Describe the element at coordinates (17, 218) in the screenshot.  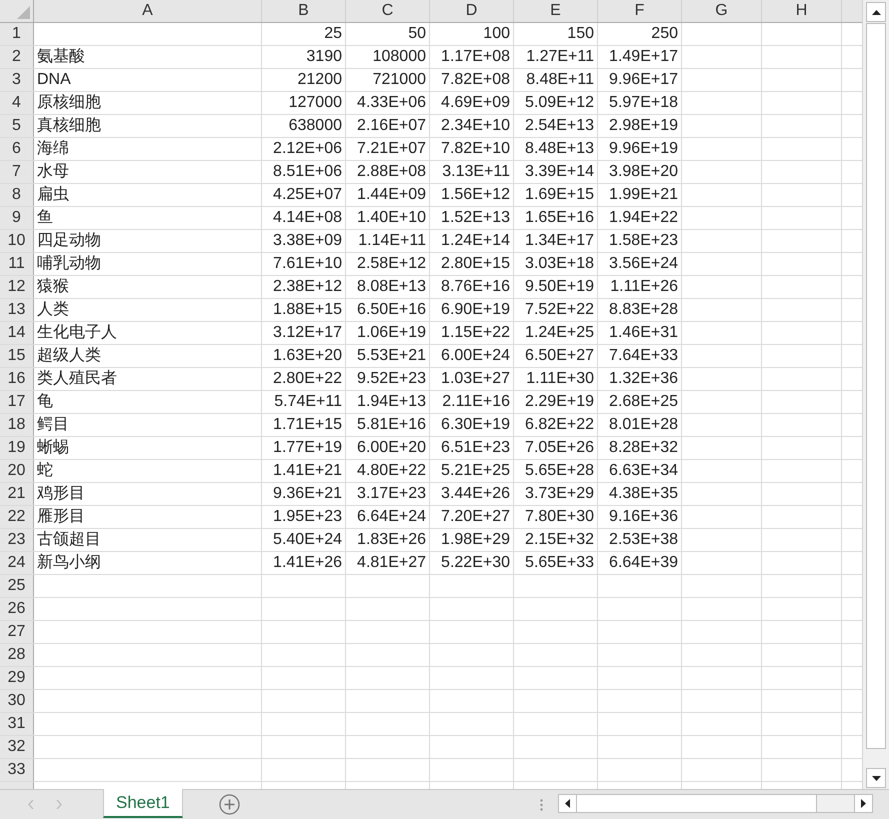
I see `row-header: 9` at that location.